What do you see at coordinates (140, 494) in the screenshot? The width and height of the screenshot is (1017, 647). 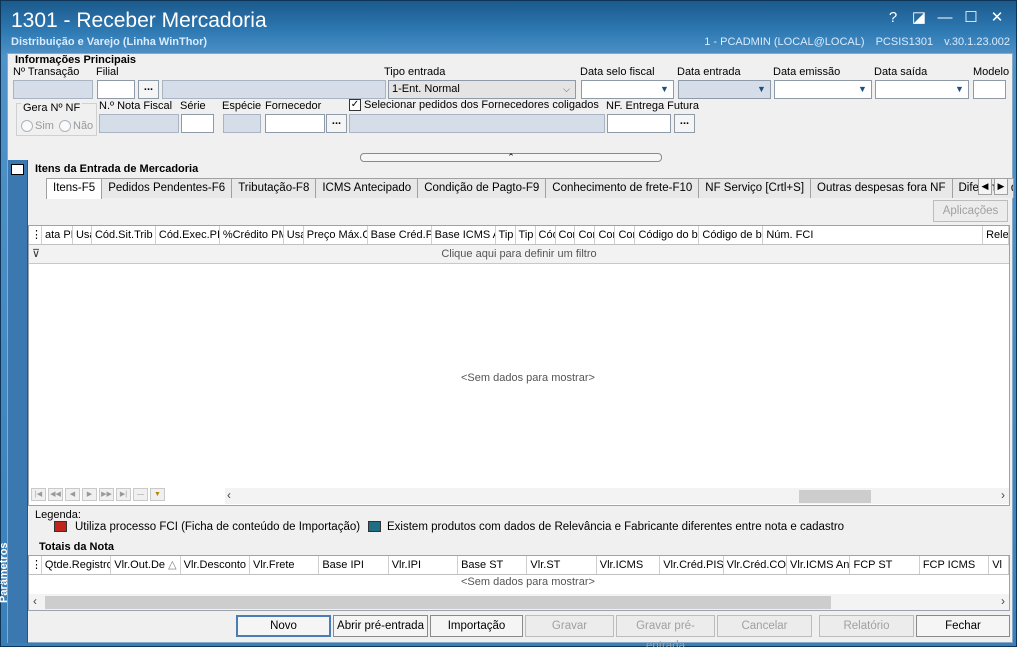 I see `delete-record-icon: —` at bounding box center [140, 494].